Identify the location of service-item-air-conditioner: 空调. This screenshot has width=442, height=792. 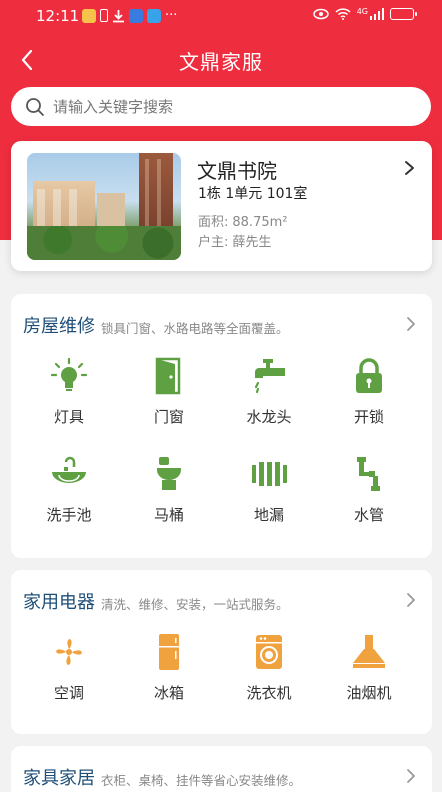
(69, 667).